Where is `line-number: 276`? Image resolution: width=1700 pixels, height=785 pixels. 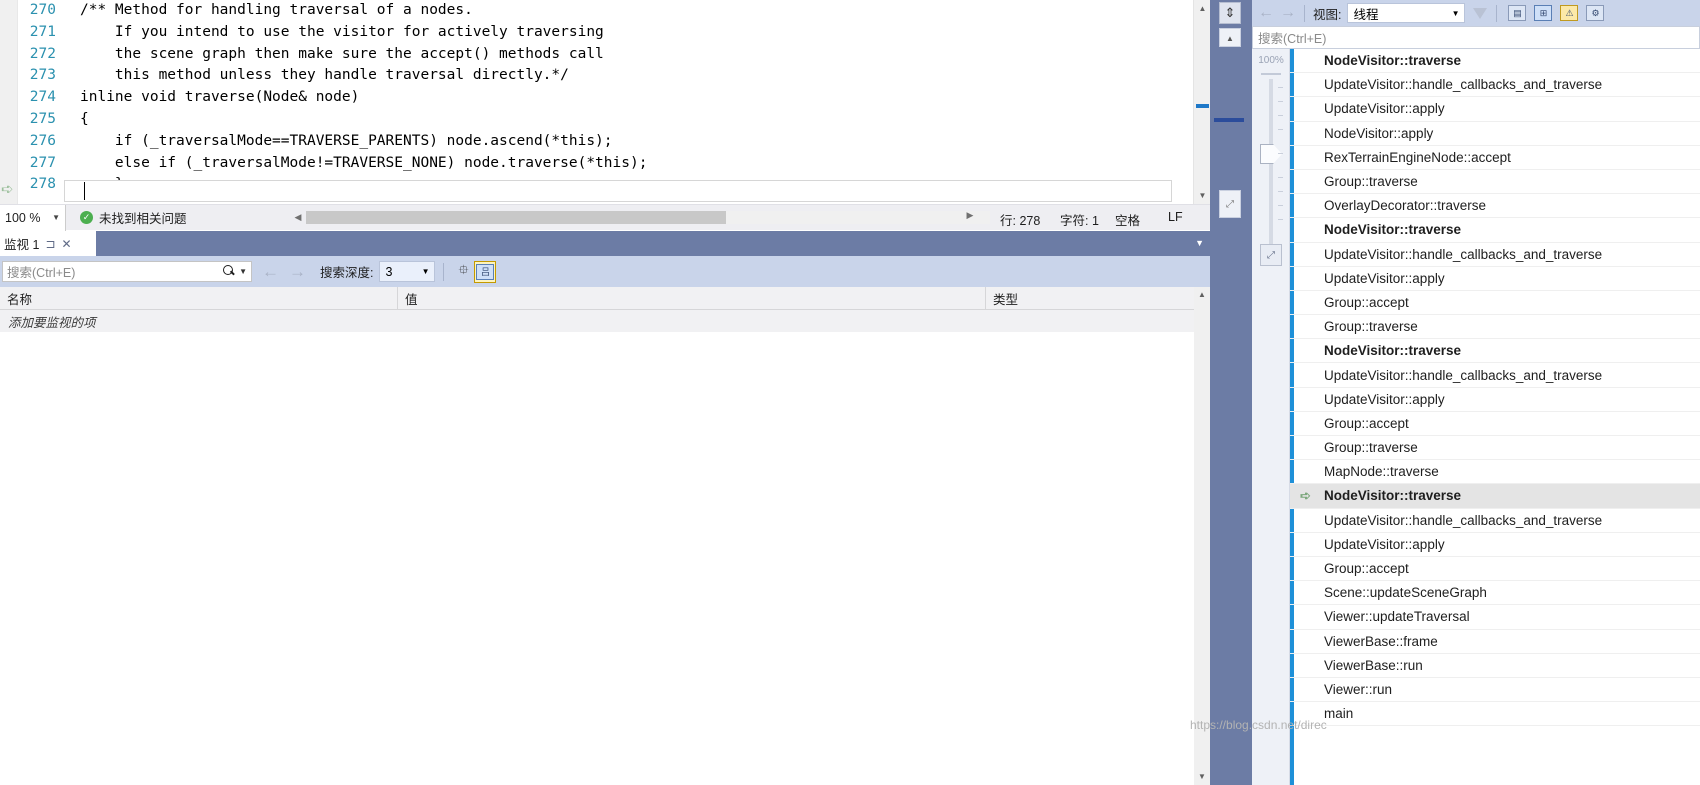
line-number: 276 is located at coordinates (42, 140).